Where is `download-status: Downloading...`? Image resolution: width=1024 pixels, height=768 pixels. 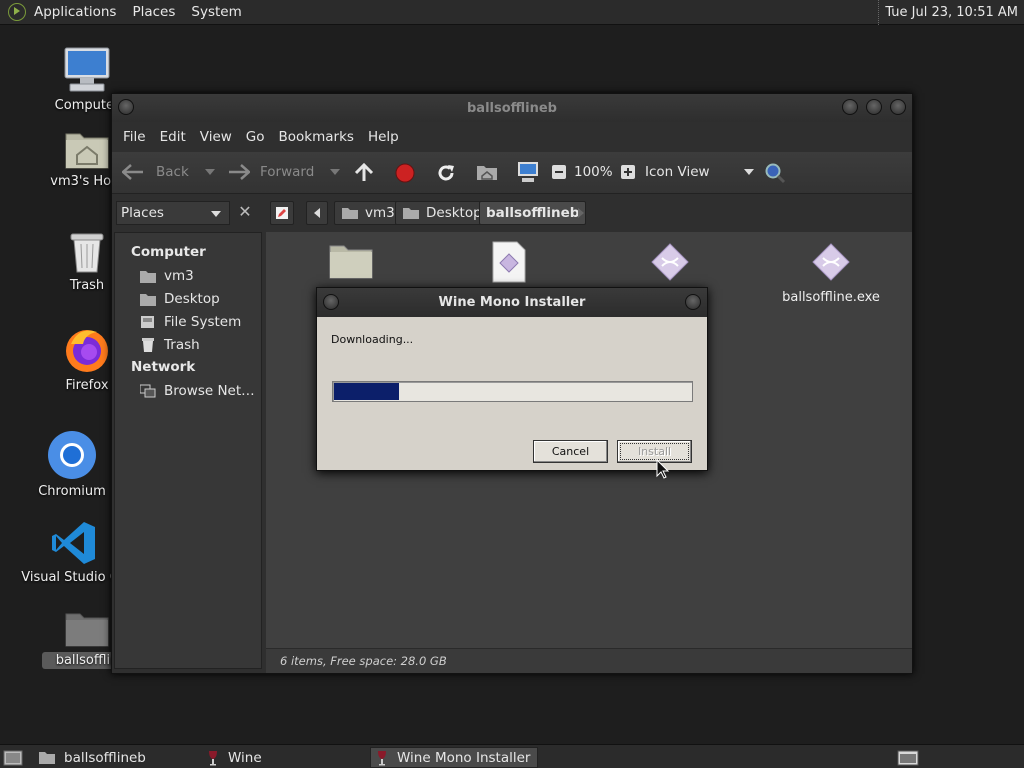 download-status: Downloading... is located at coordinates (372, 339).